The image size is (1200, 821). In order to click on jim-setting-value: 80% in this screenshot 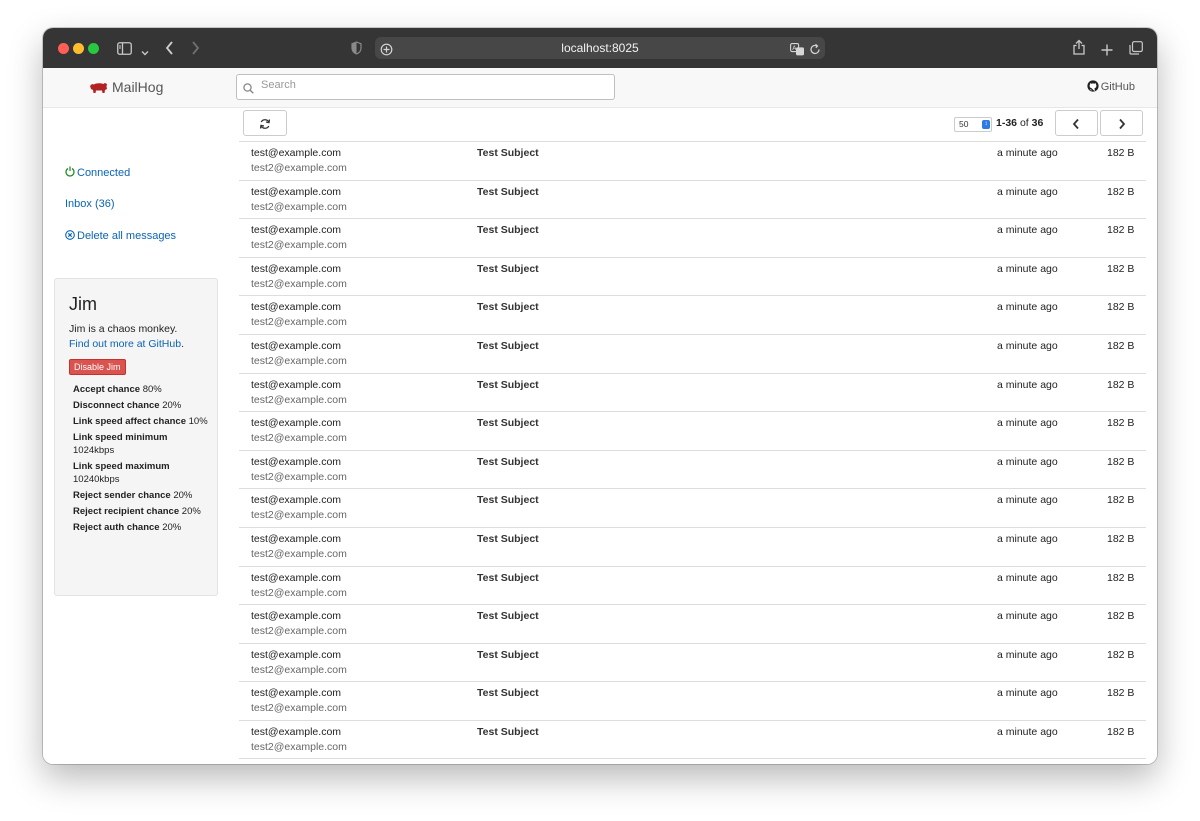, I will do `click(152, 389)`.